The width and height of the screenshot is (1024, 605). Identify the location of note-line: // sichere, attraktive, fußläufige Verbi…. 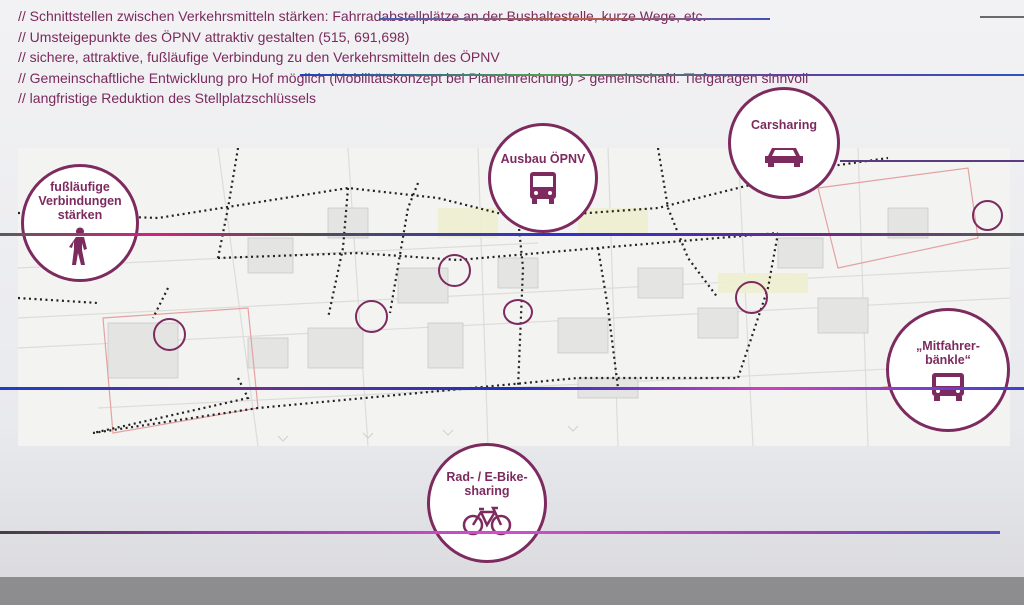
(259, 57).